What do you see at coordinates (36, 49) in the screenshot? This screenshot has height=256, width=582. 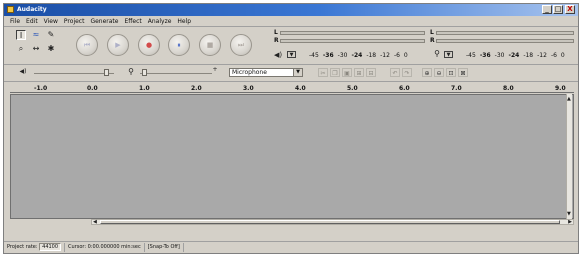 I see `timeshift-icon: ↔` at bounding box center [36, 49].